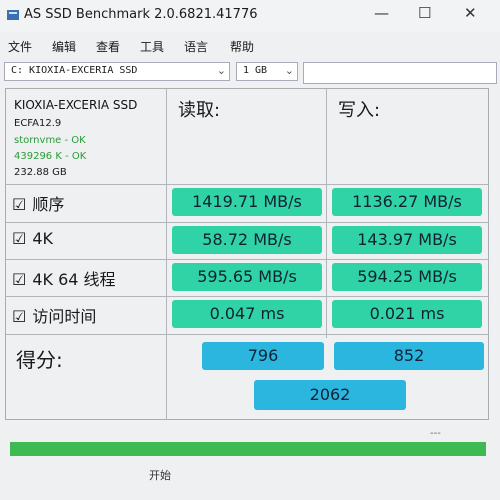 This screenshot has height=500, width=500. What do you see at coordinates (247, 240) in the screenshot?
I see `4k-read-result: 58.72 MB/s` at bounding box center [247, 240].